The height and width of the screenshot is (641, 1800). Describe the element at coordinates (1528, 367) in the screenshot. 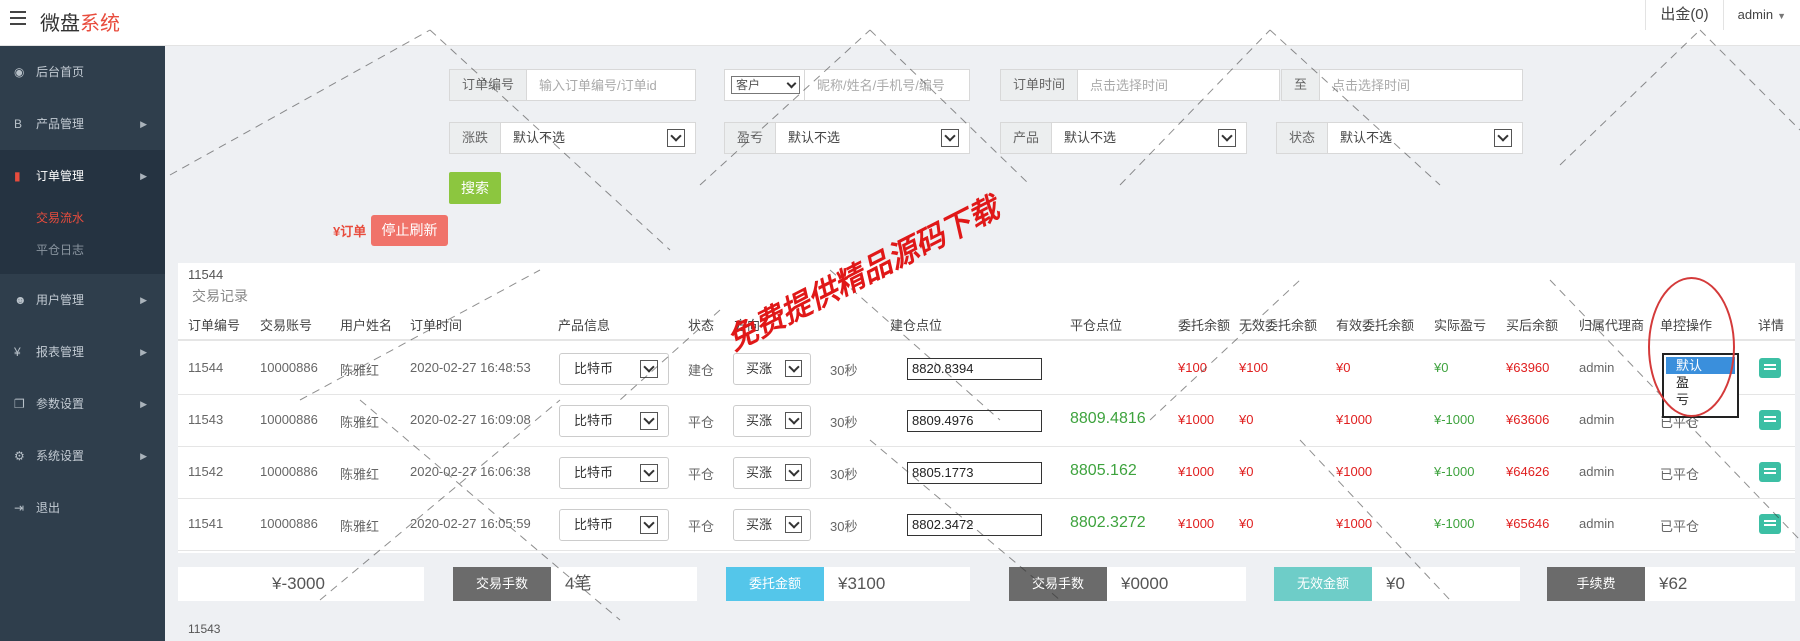

I see `after-balance: ¥63960` at that location.